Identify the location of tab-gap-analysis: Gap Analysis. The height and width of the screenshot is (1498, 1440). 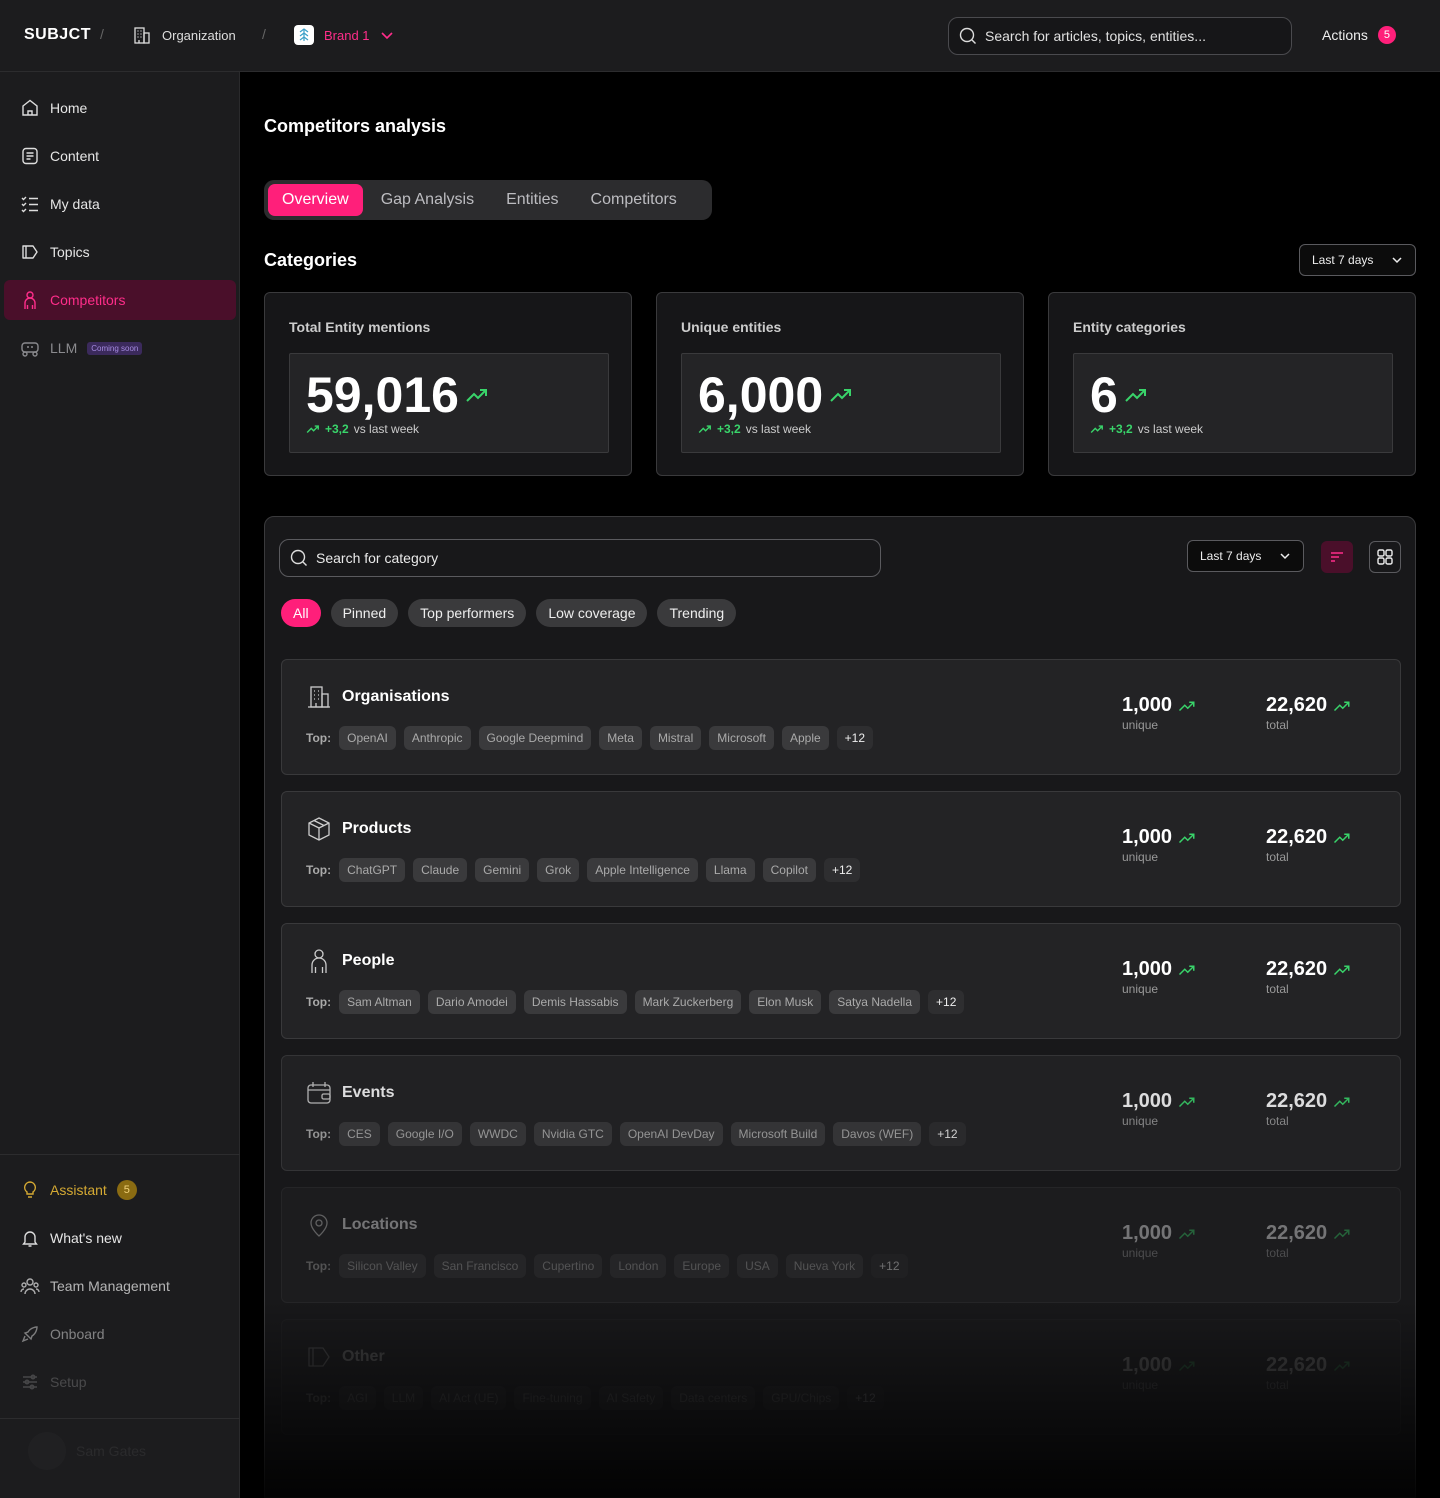
(427, 200).